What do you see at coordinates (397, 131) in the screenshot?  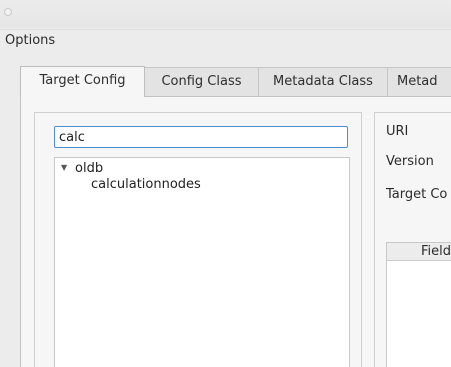 I see `uri-label: URI` at bounding box center [397, 131].